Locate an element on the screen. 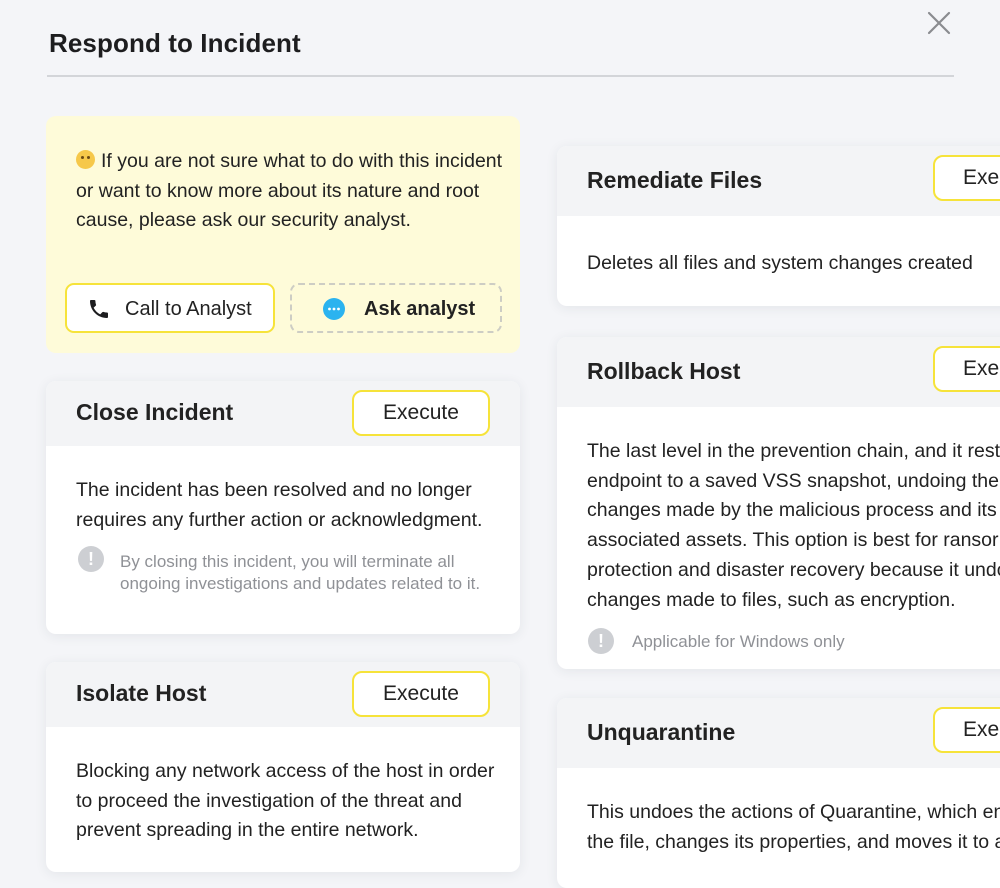  rollback-host-header: Rollback Host Exe is located at coordinates (778, 372).